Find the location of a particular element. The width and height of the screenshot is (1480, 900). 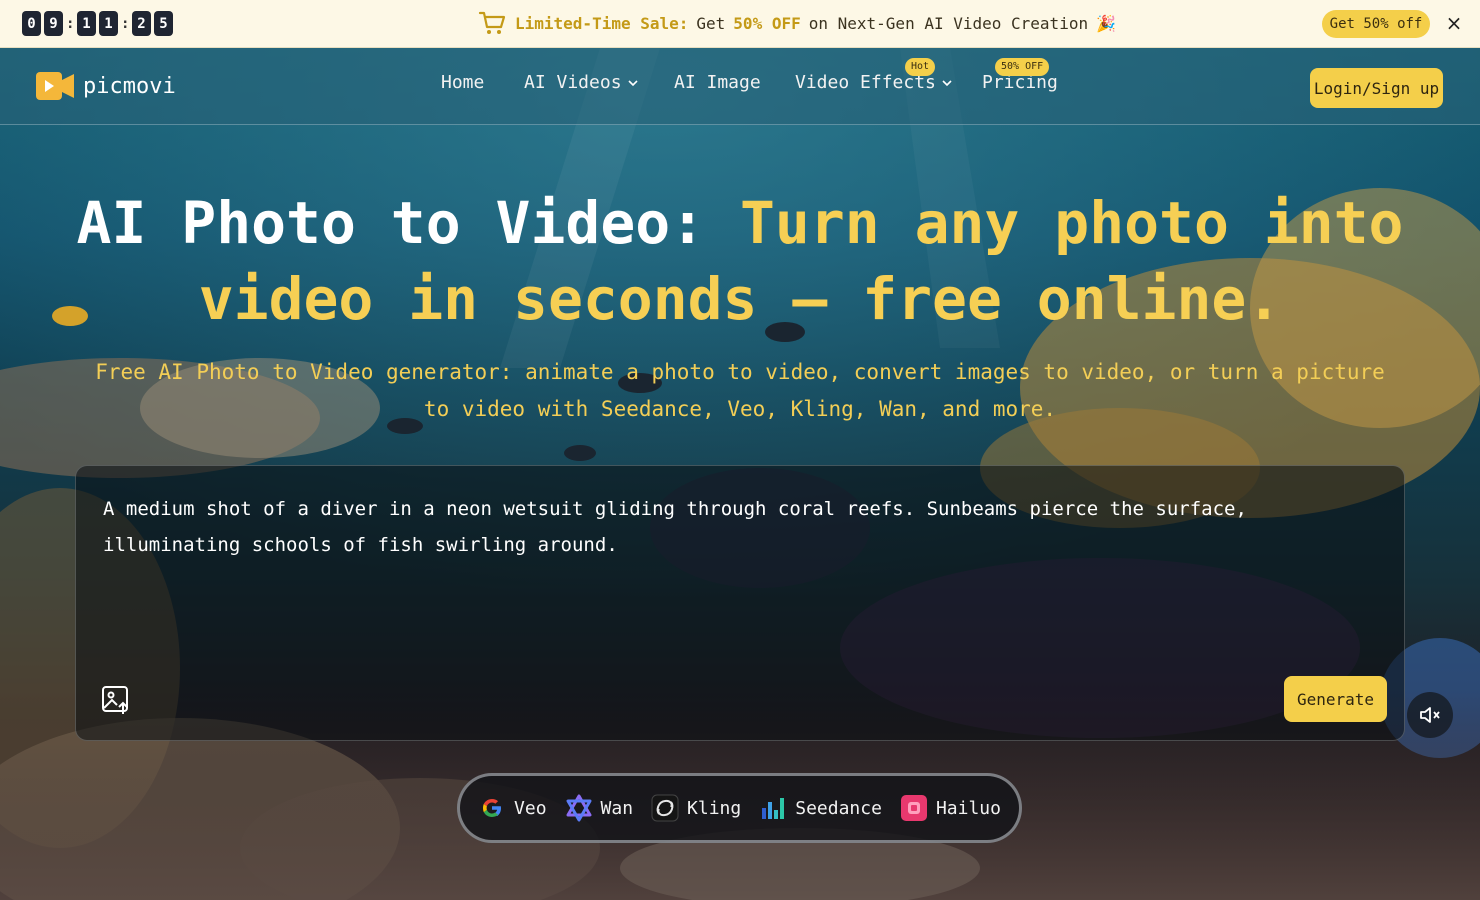

promo-discount: 50% OFF is located at coordinates (767, 23).